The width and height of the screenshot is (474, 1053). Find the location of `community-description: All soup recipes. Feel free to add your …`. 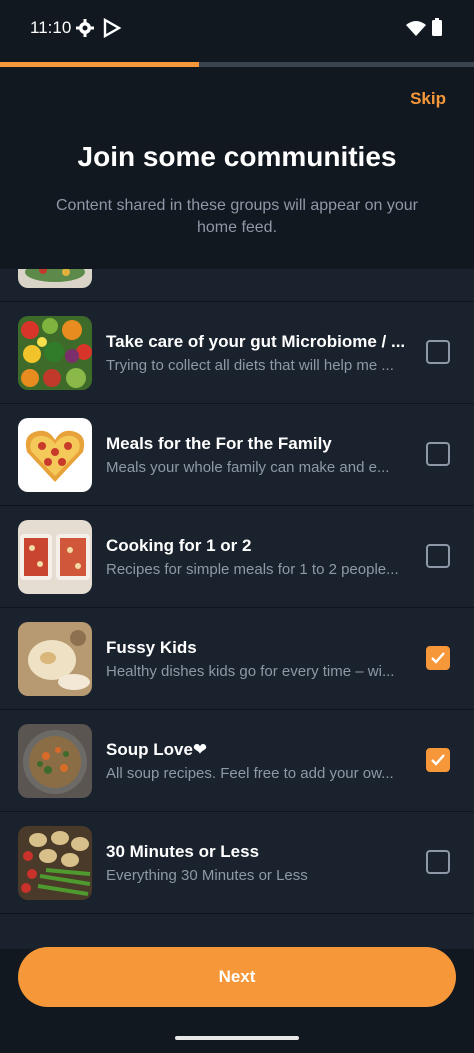

community-description: All soup recipes. Feel free to add your … is located at coordinates (250, 773).